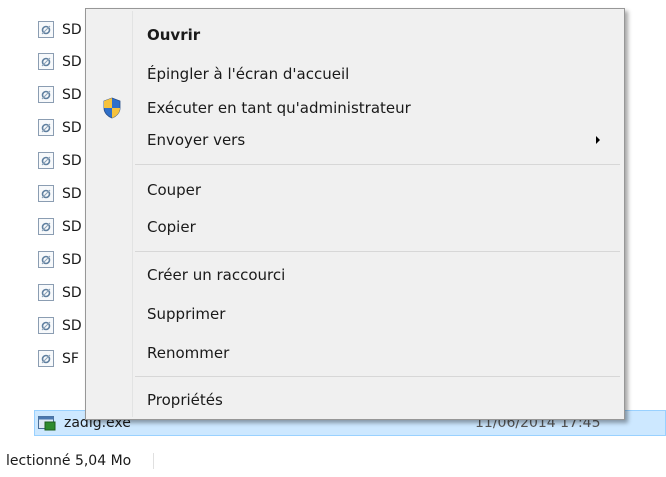 This screenshot has height=477, width=666. Describe the element at coordinates (196, 140) in the screenshot. I see `menu-item-label: Envoyer vers` at that location.